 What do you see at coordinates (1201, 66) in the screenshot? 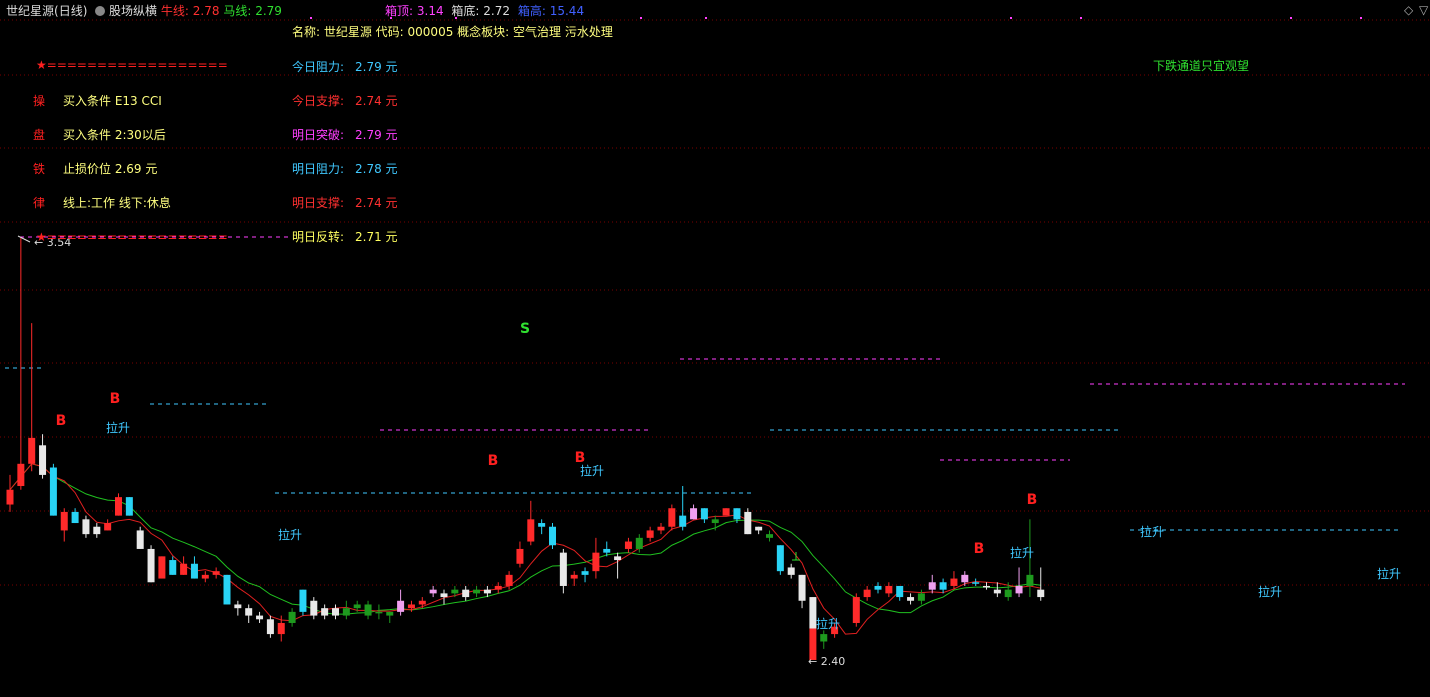
I see `trend-note: 下跌通道只宜观望` at bounding box center [1201, 66].